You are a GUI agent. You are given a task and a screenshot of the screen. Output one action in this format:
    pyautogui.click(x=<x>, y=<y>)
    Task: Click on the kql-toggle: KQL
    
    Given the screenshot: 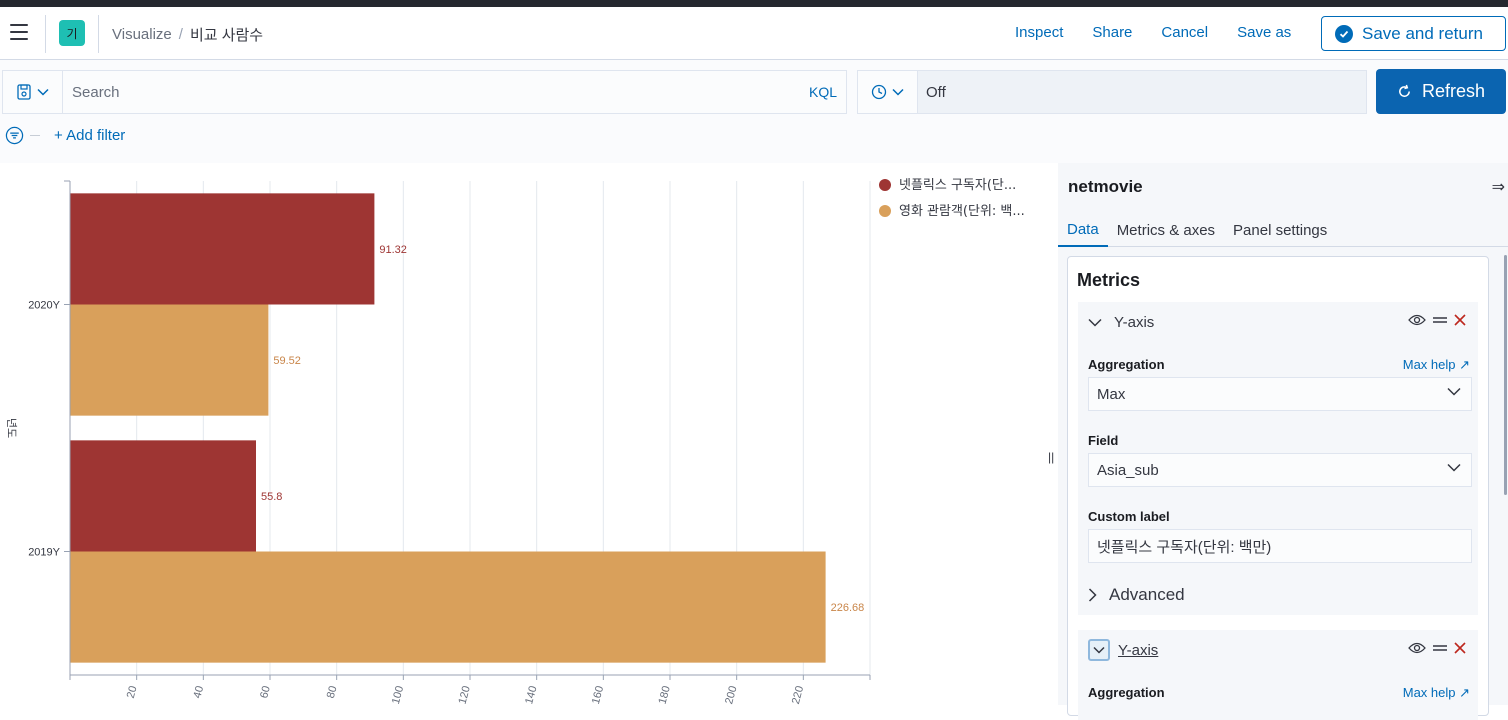 What is the action you would take?
    pyautogui.click(x=827, y=92)
    